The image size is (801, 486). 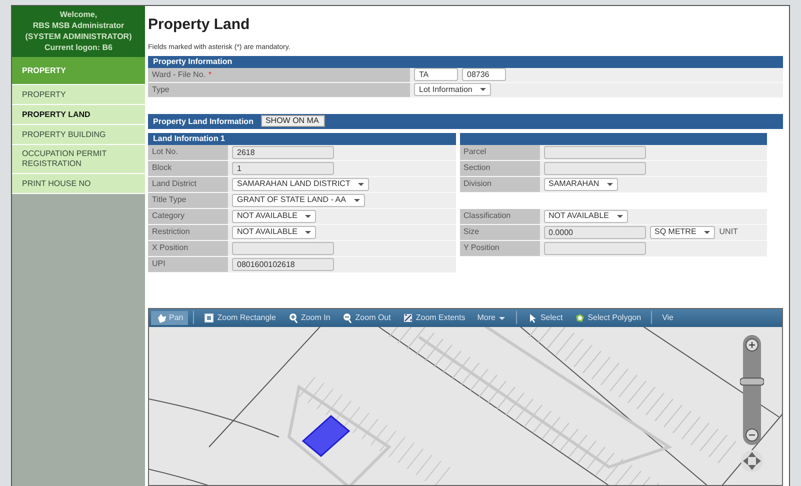 What do you see at coordinates (608, 317) in the screenshot?
I see `toolbar-button: Select Polygon` at bounding box center [608, 317].